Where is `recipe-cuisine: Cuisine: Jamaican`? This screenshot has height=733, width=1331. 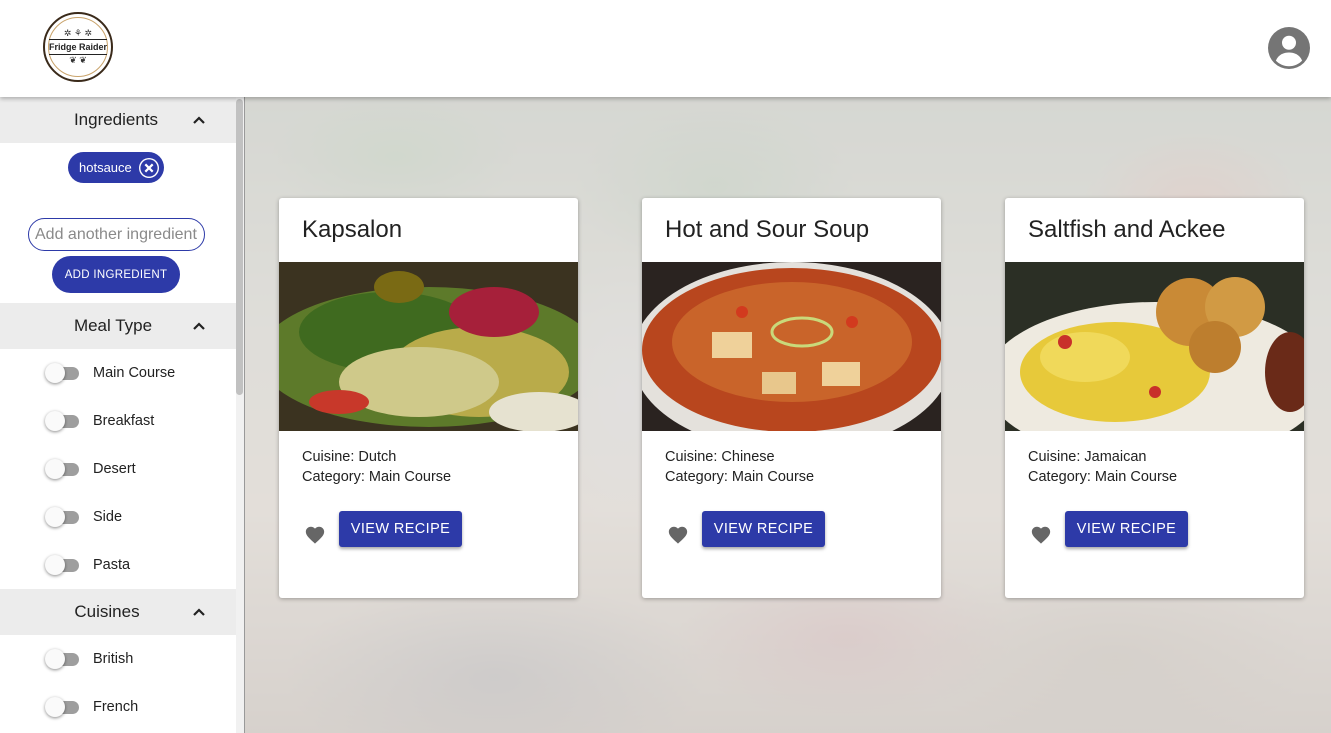 recipe-cuisine: Cuisine: Jamaican is located at coordinates (1087, 457).